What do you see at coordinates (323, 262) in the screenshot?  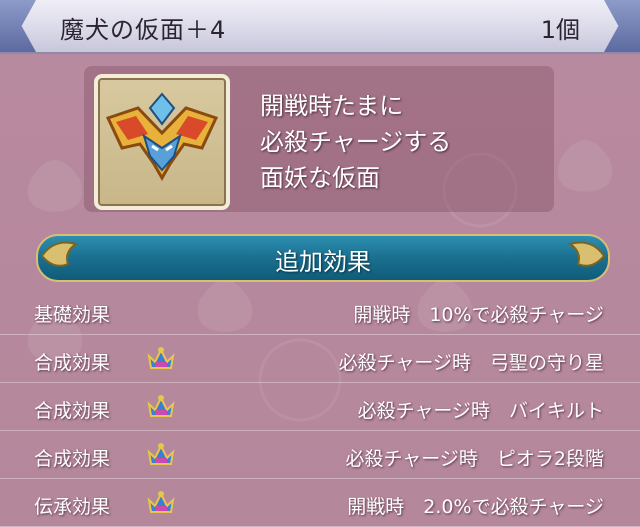 I see `additional-effects-title: 追加効果` at bounding box center [323, 262].